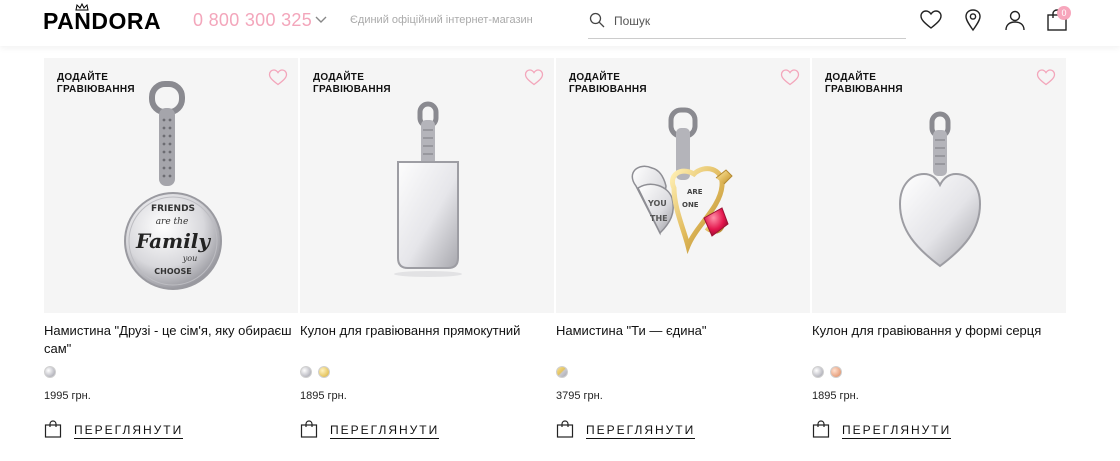  What do you see at coordinates (754, 21) in the screenshot?
I see `search-input` at bounding box center [754, 21].